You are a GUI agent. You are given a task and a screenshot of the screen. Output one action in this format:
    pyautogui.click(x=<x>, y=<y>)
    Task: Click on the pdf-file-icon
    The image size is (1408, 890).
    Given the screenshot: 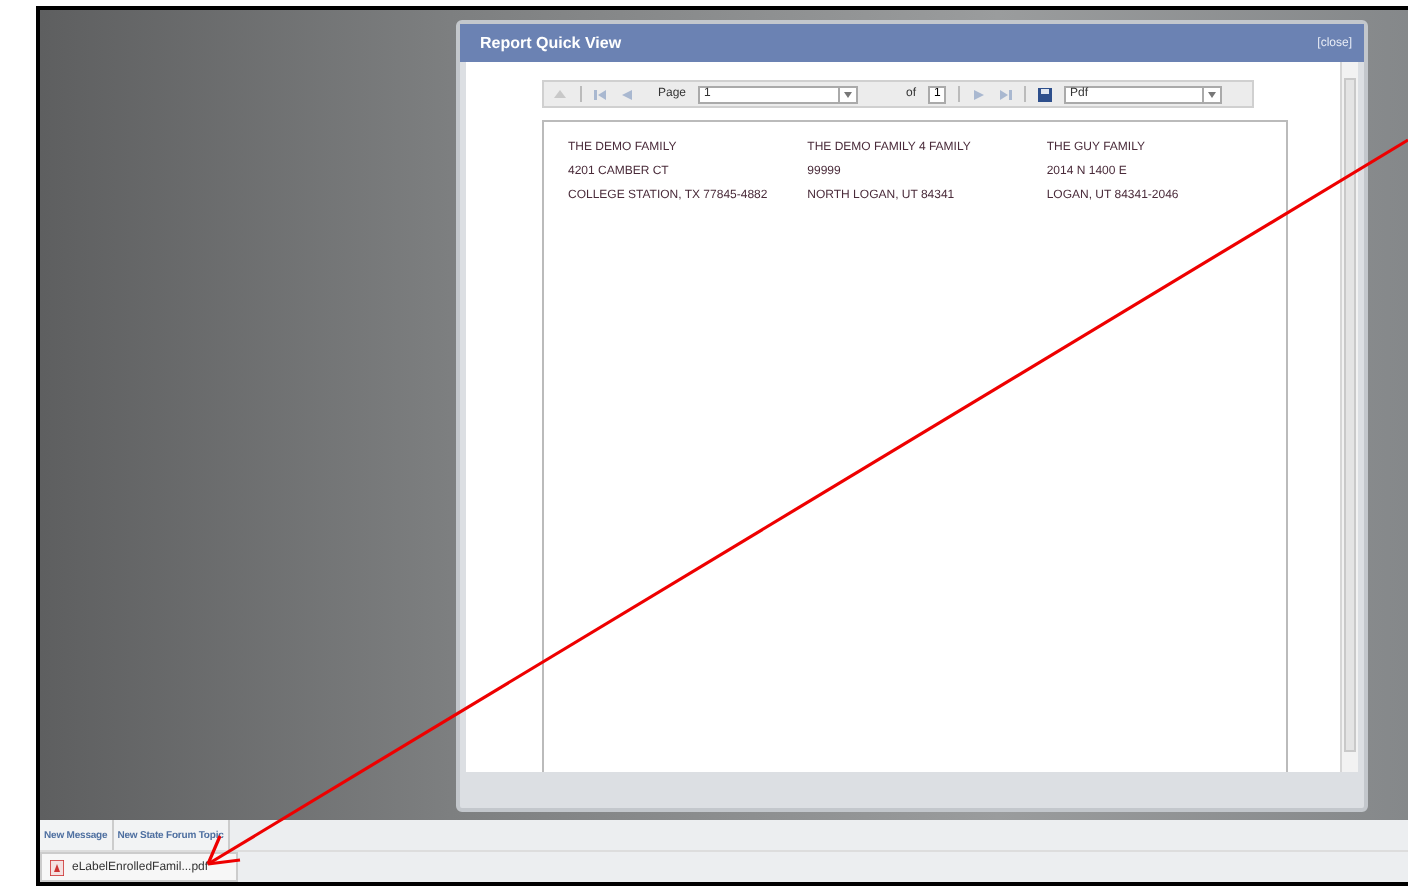 What is the action you would take?
    pyautogui.click(x=57, y=867)
    